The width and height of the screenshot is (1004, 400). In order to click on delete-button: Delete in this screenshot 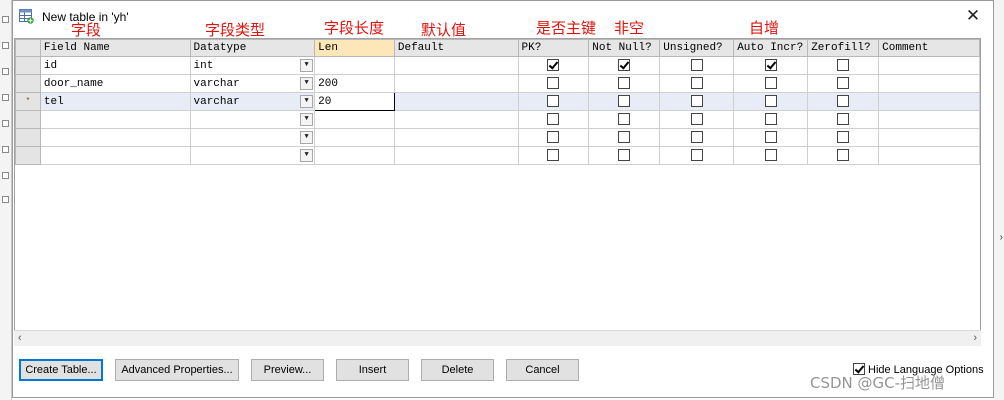, I will do `click(457, 370)`.